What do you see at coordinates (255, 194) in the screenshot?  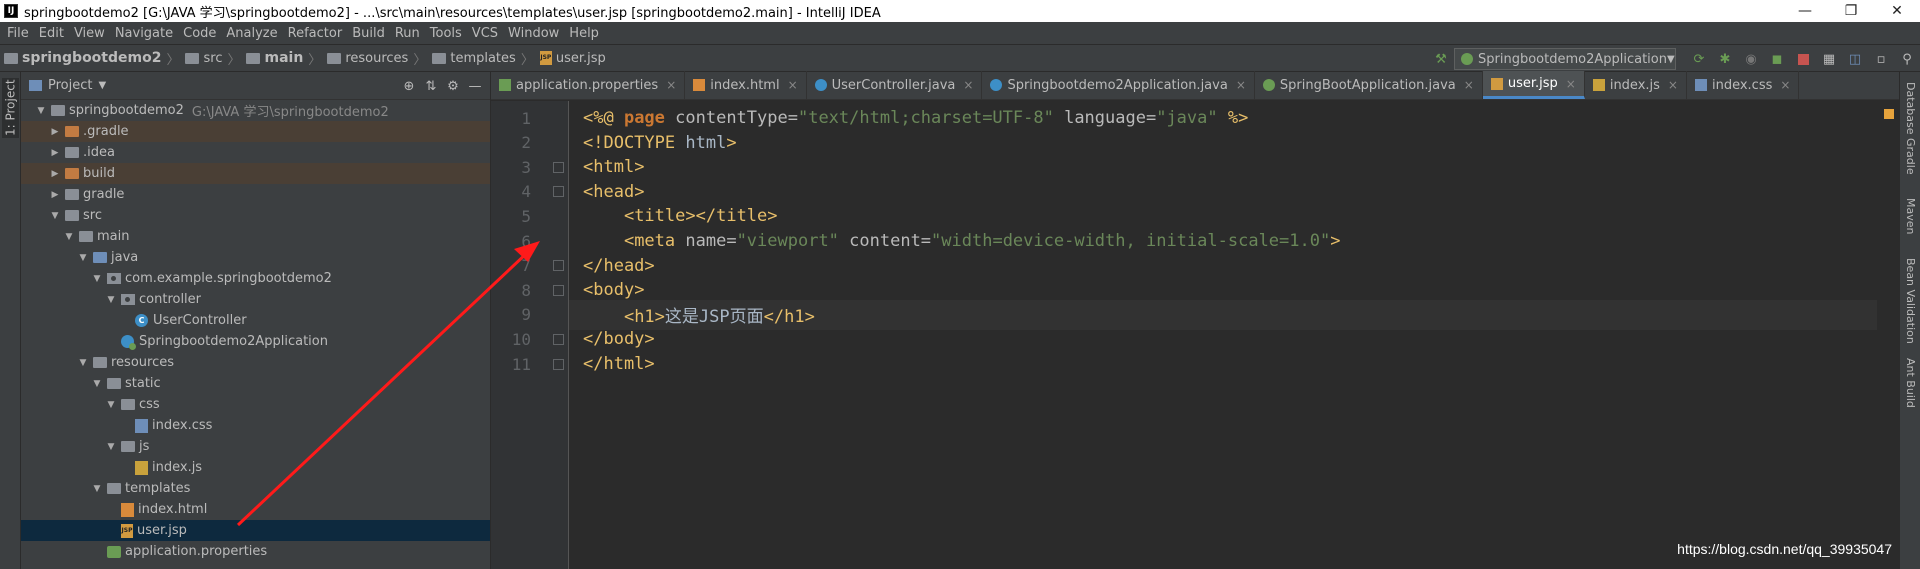 I see `tree-item: ▶ gradle` at bounding box center [255, 194].